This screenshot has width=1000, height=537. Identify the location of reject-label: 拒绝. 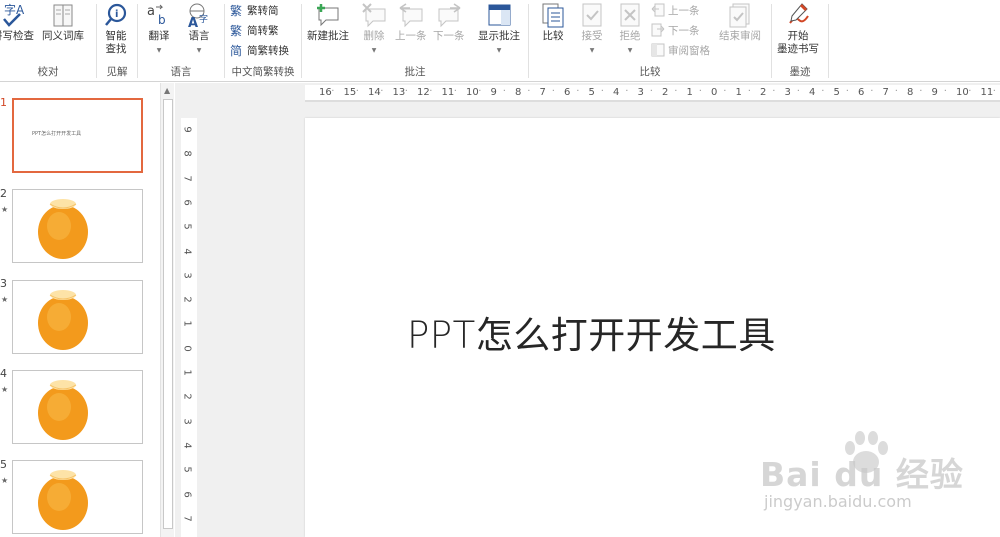
(630, 36).